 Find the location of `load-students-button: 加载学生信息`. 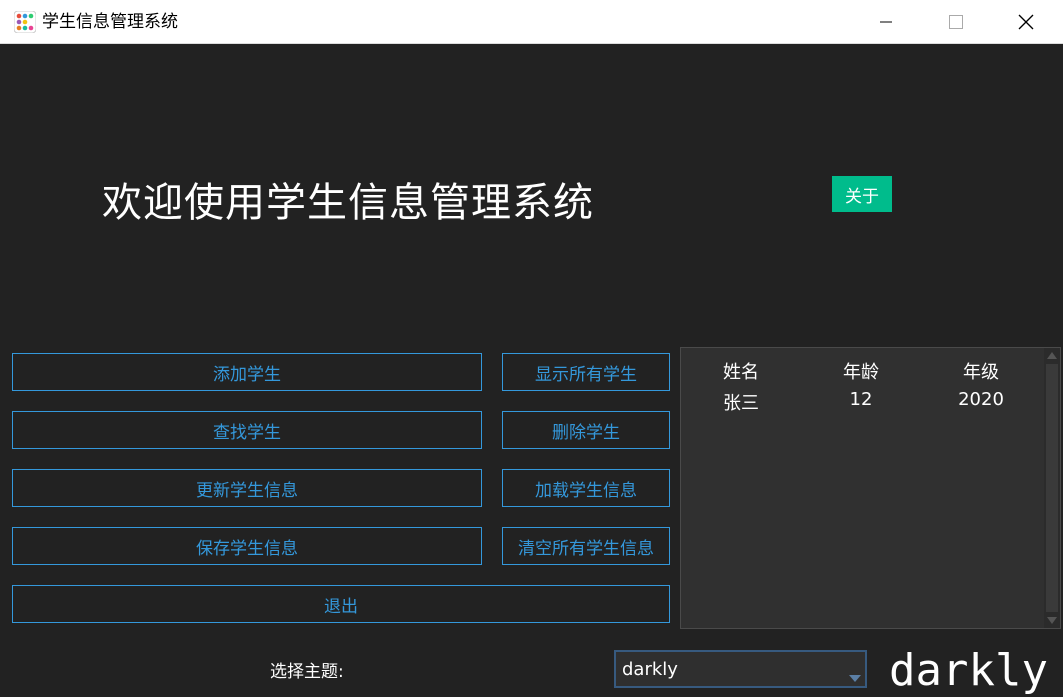

load-students-button: 加载学生信息 is located at coordinates (586, 488).